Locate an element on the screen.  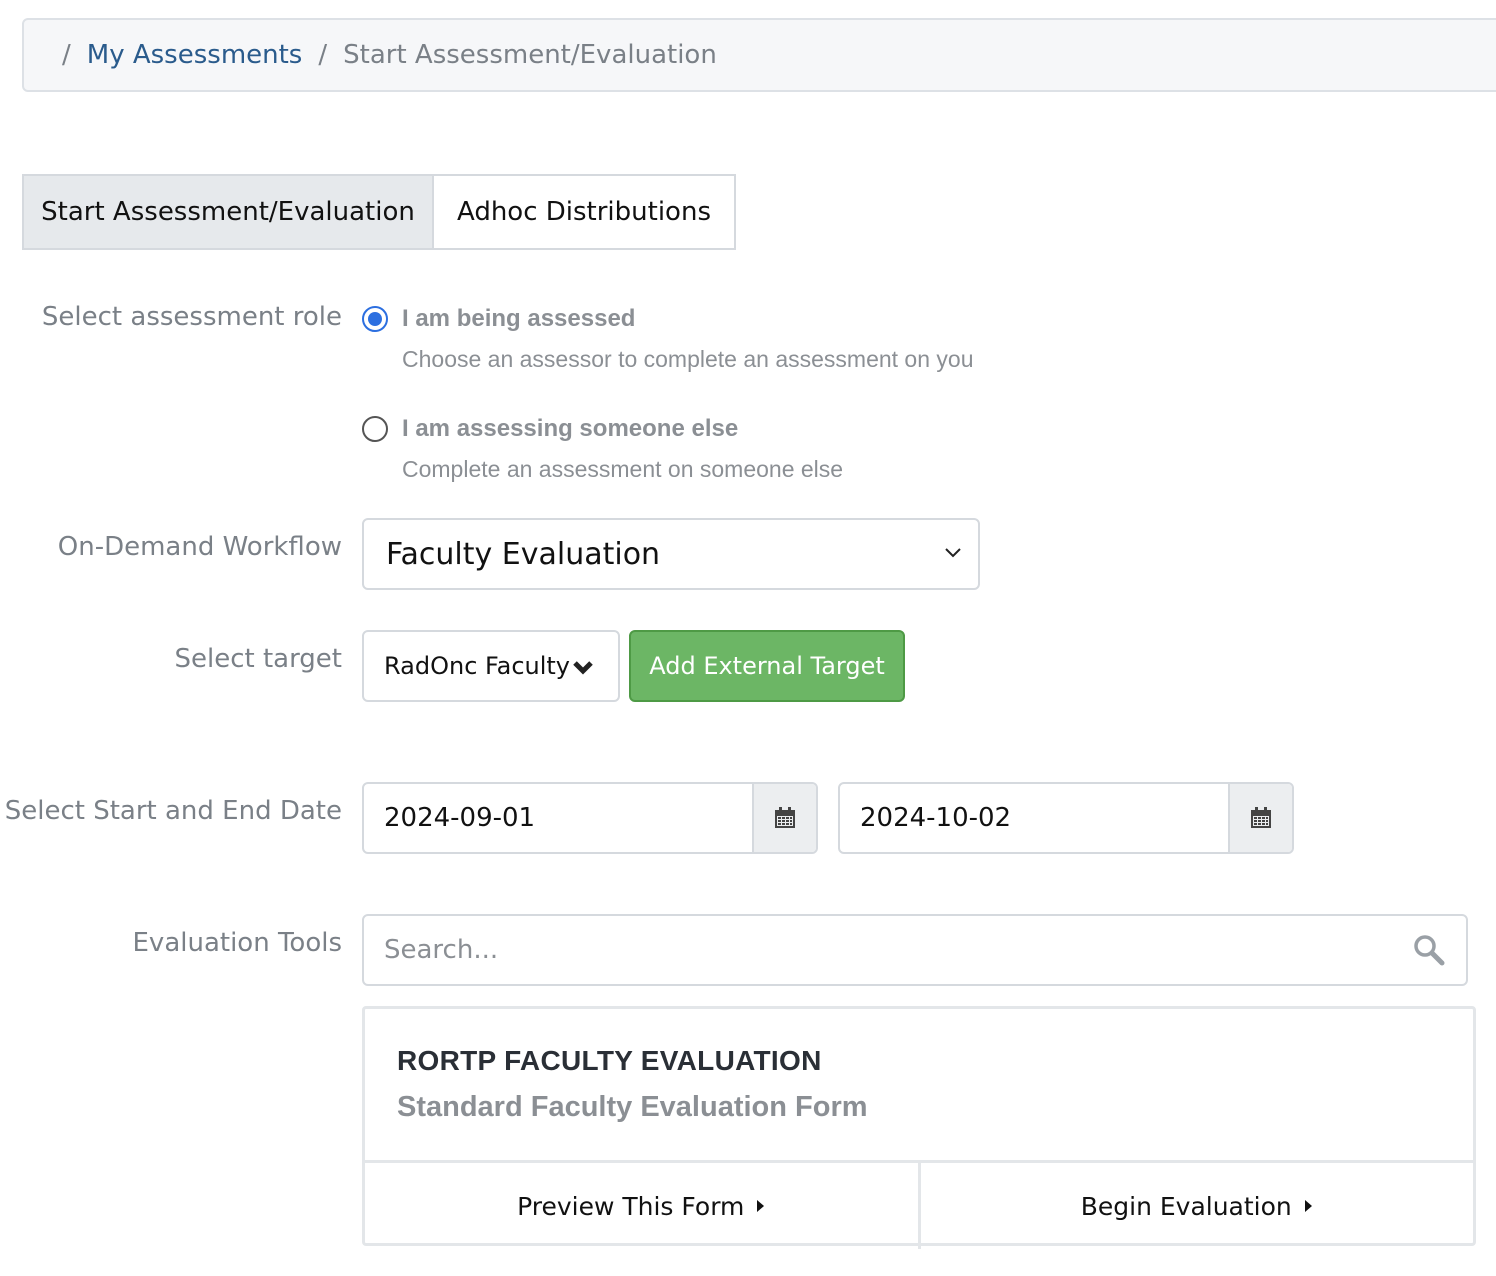
begin-evaluation-button: Begin Evaluation is located at coordinates (1195, 1206).